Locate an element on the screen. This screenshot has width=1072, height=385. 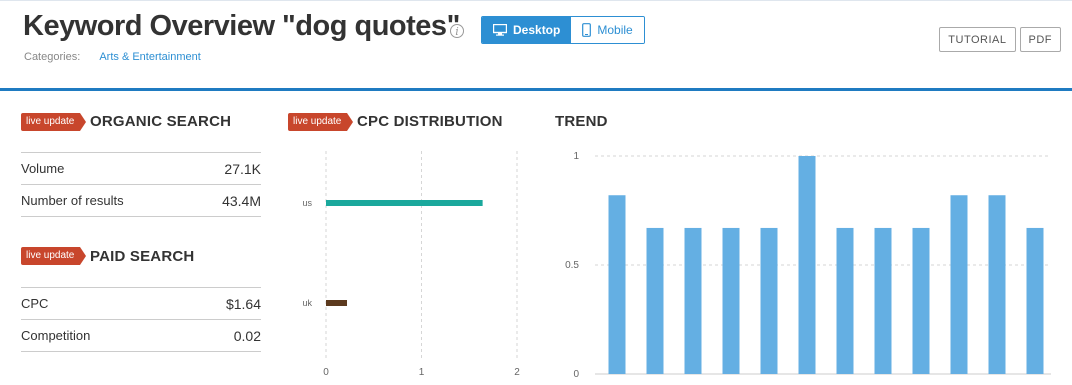
trend-title: TREND is located at coordinates (581, 121).